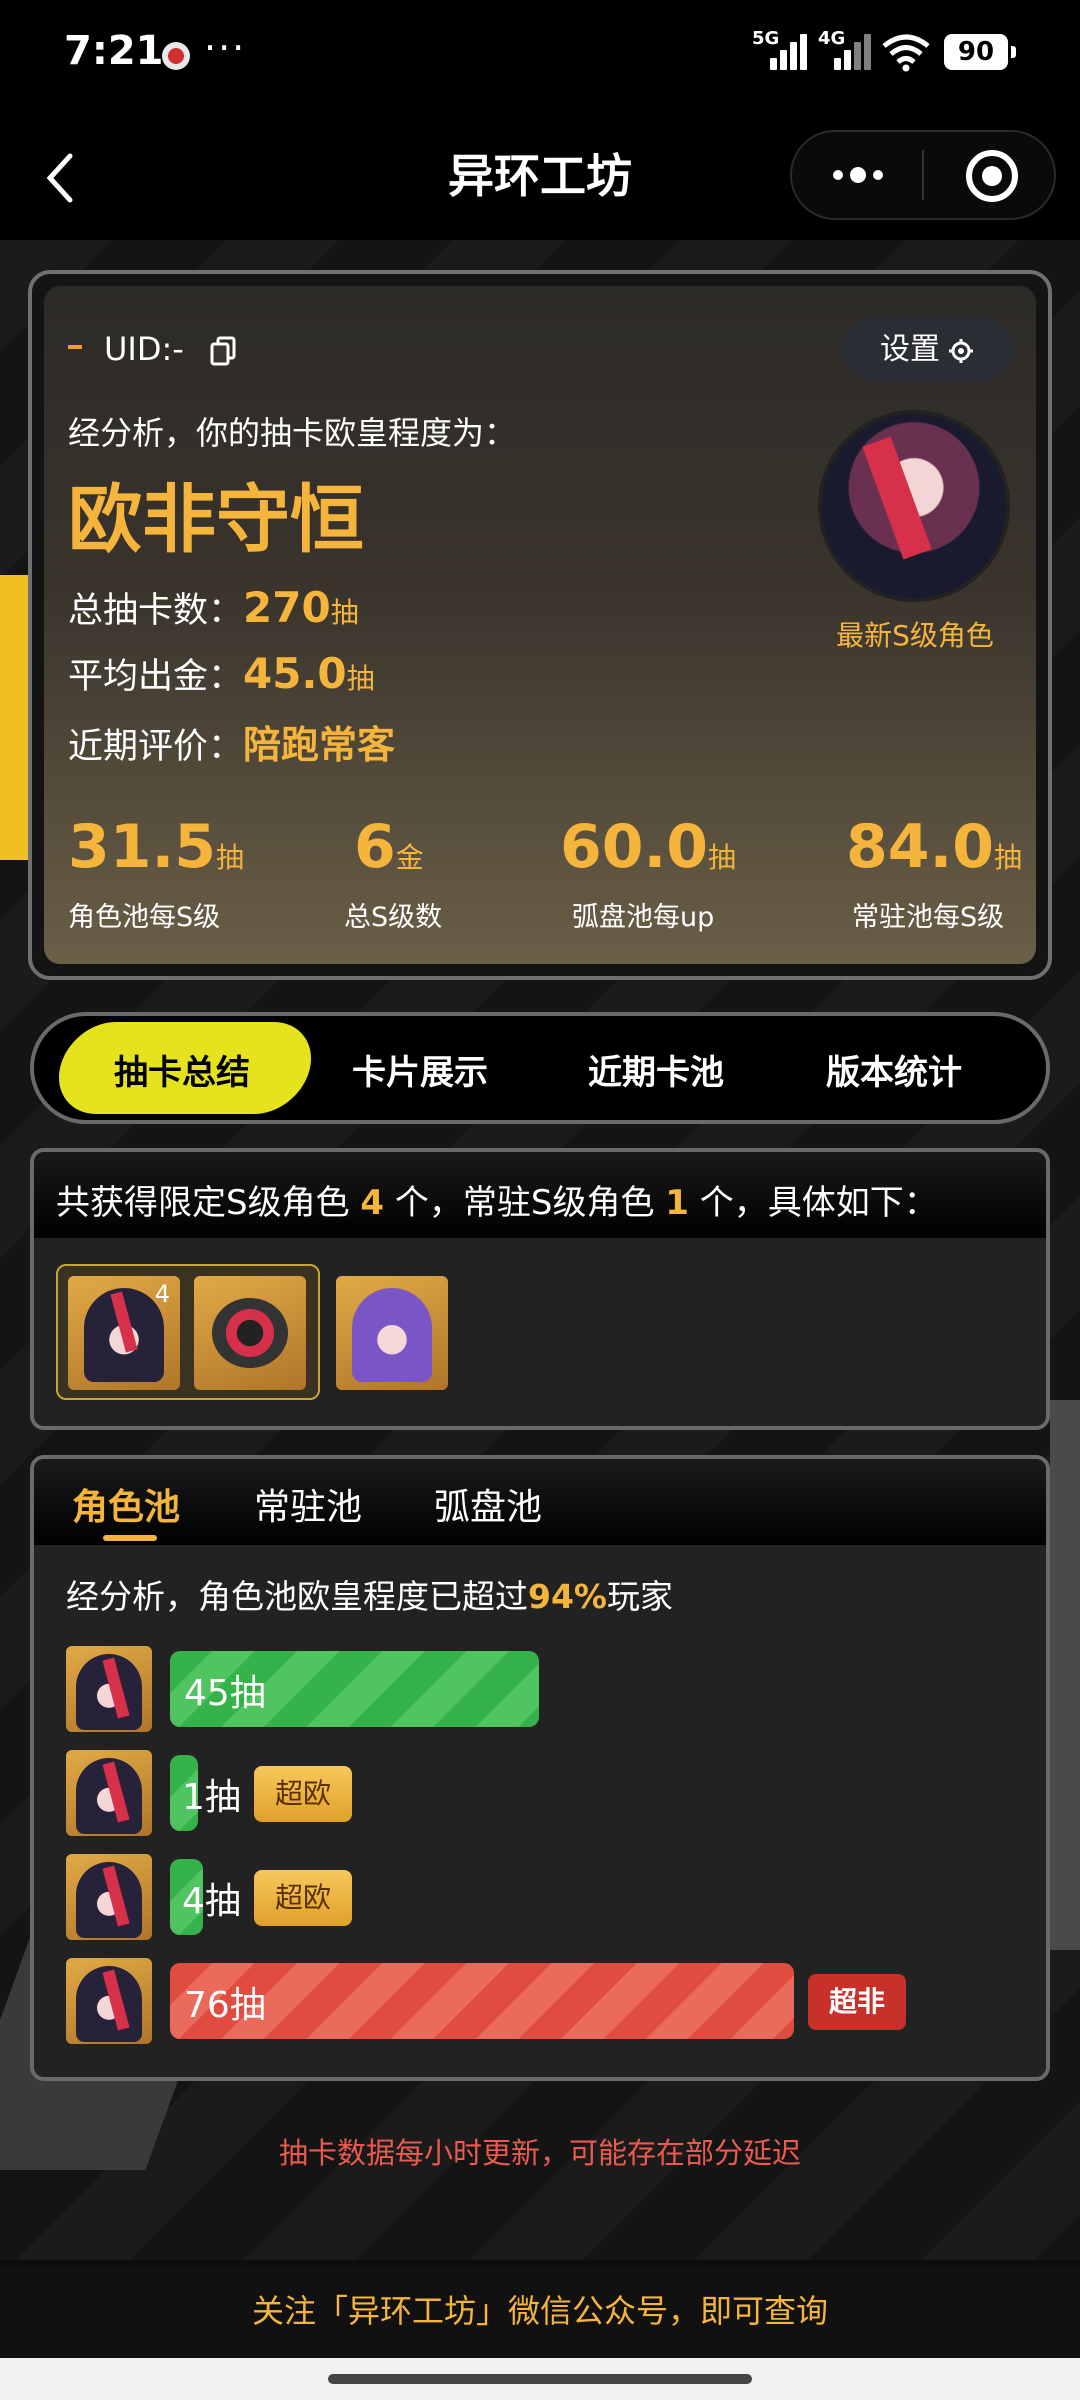 The height and width of the screenshot is (2400, 1080). I want to click on recent-rating-row: 近期评价：陪跑常客, so click(231, 741).